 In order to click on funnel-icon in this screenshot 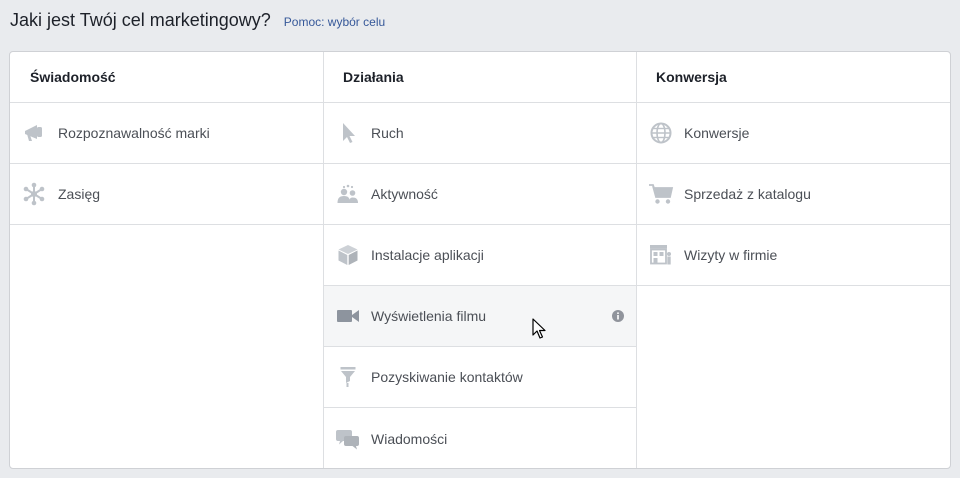, I will do `click(348, 377)`.